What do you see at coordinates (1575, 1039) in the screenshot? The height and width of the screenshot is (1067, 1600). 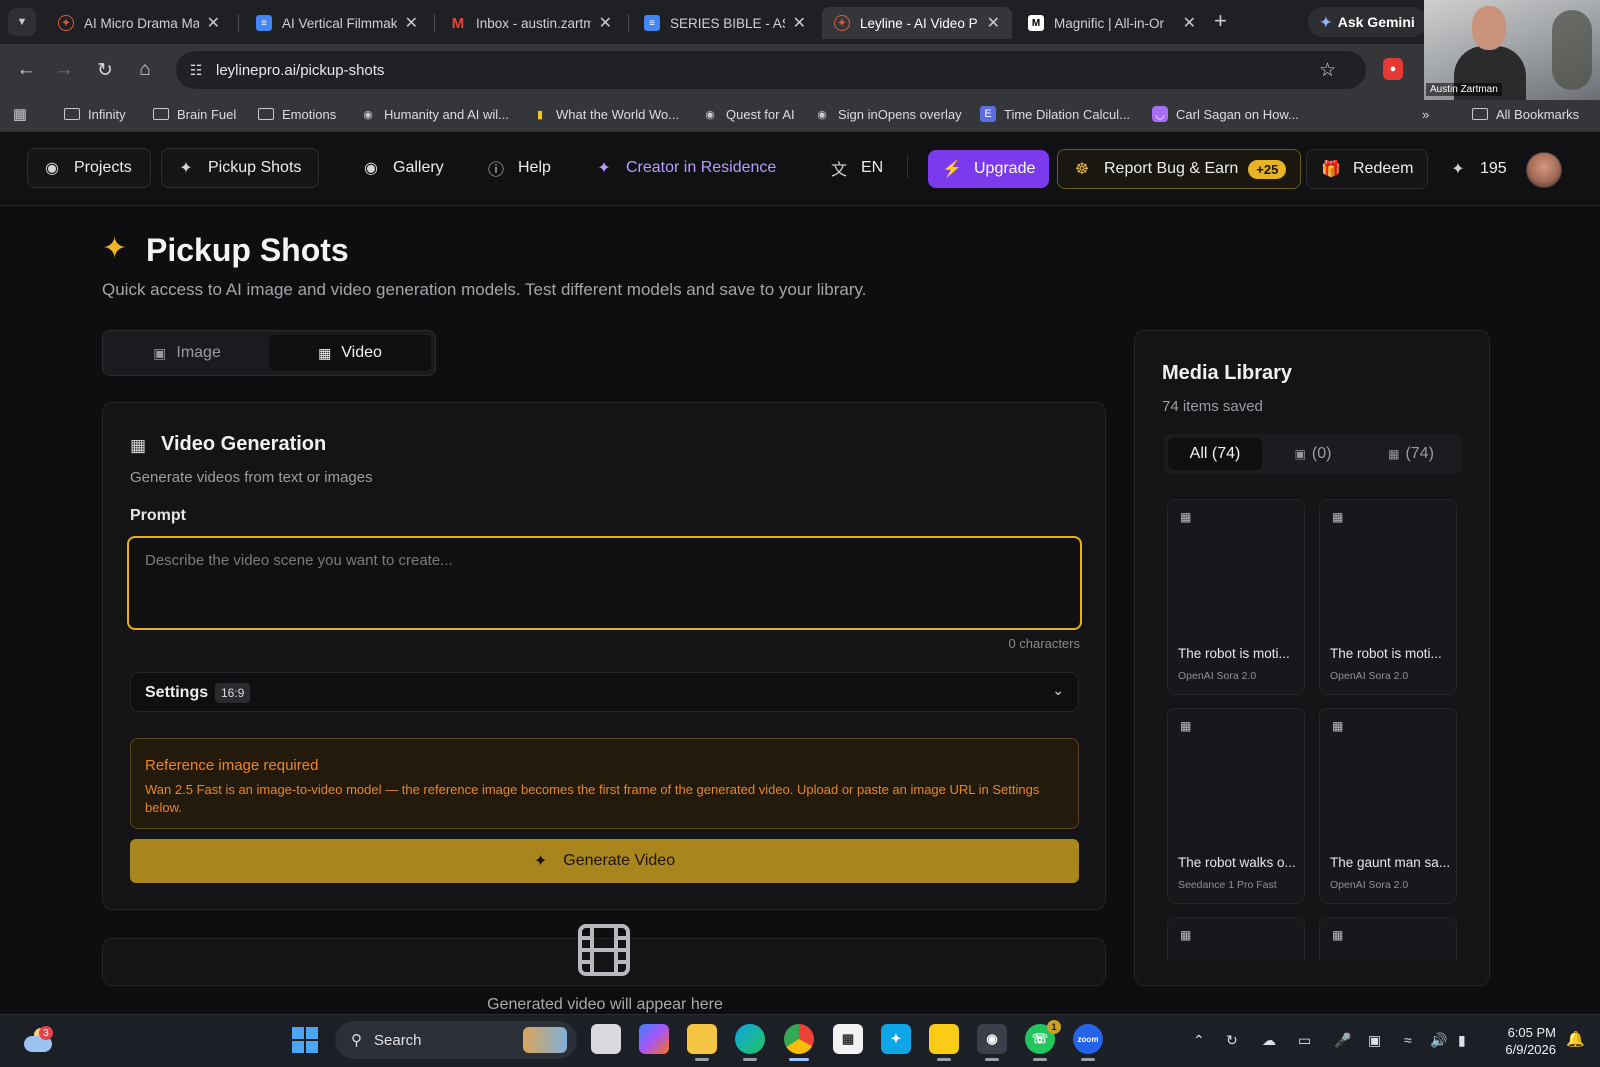 I see `notification-bell-icon: 🔔` at bounding box center [1575, 1039].